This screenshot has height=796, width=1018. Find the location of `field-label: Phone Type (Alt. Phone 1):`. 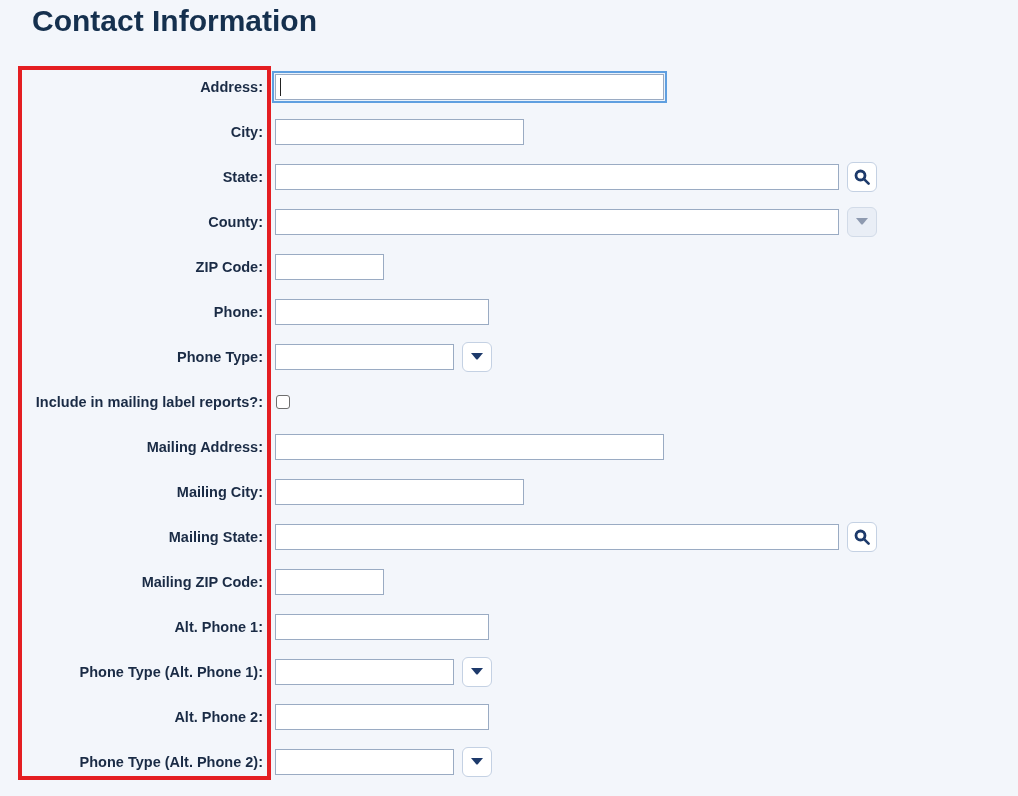

field-label: Phone Type (Alt. Phone 1): is located at coordinates (171, 671).